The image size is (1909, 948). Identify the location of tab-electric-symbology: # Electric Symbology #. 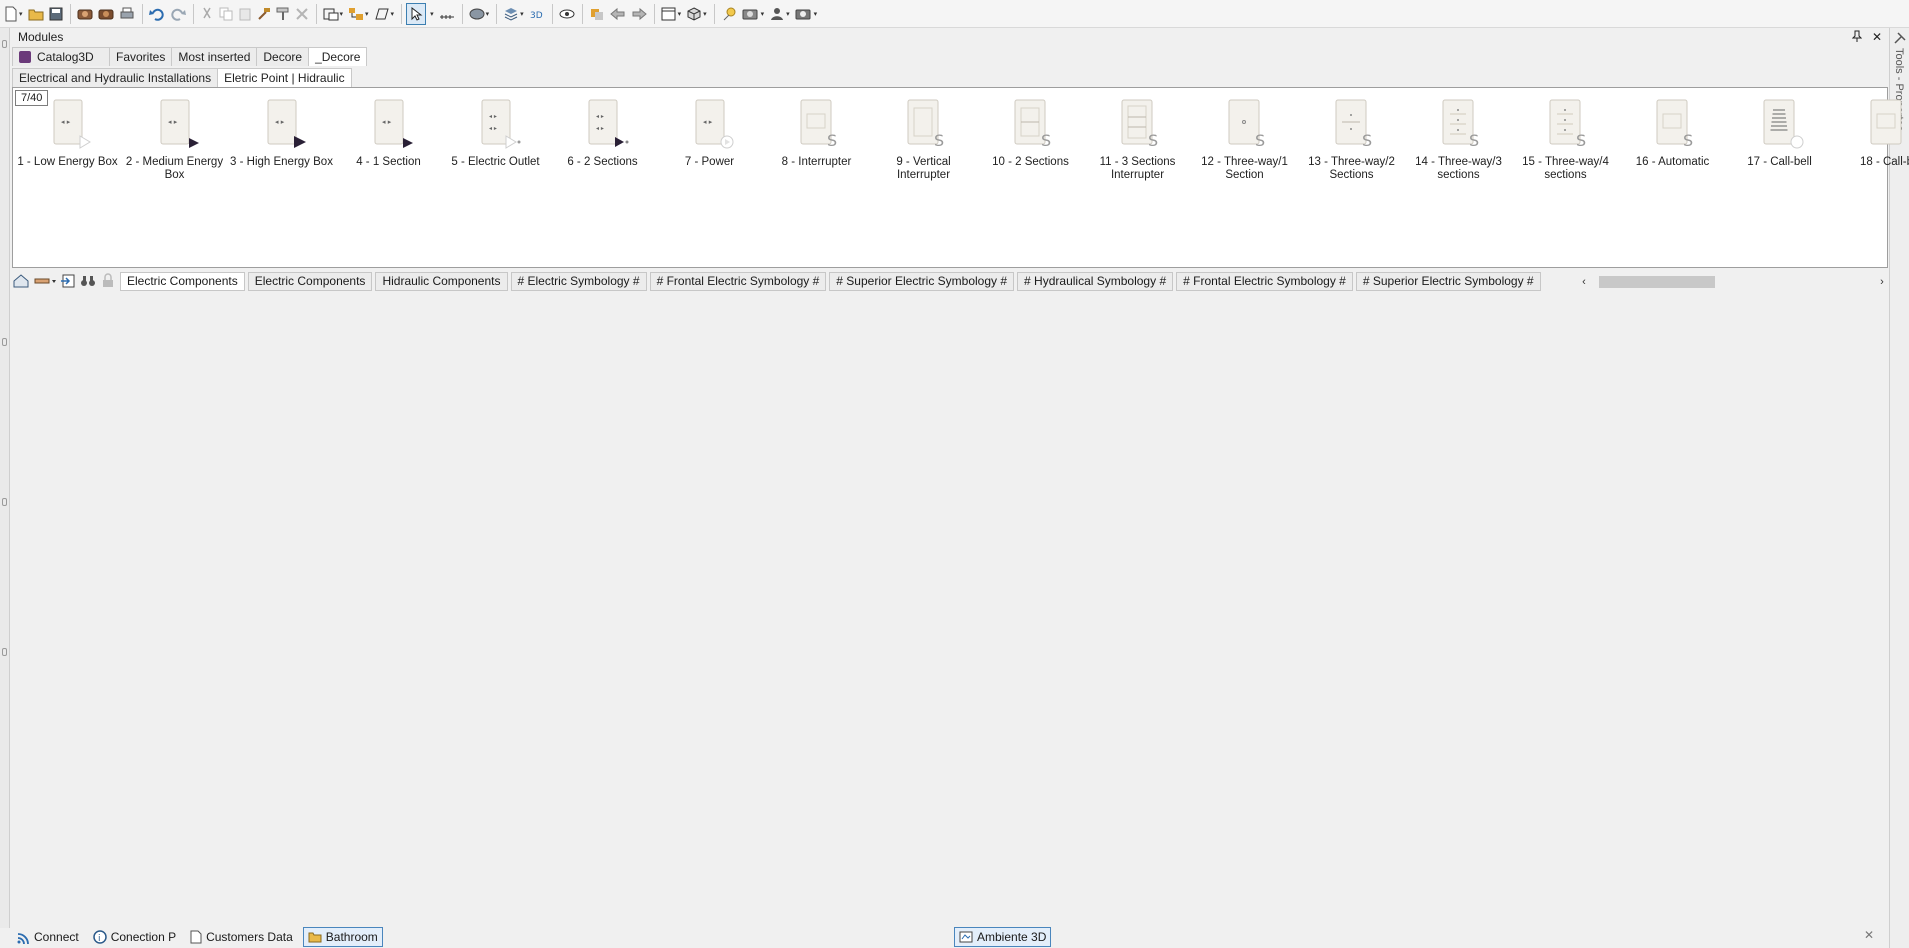
(578, 281).